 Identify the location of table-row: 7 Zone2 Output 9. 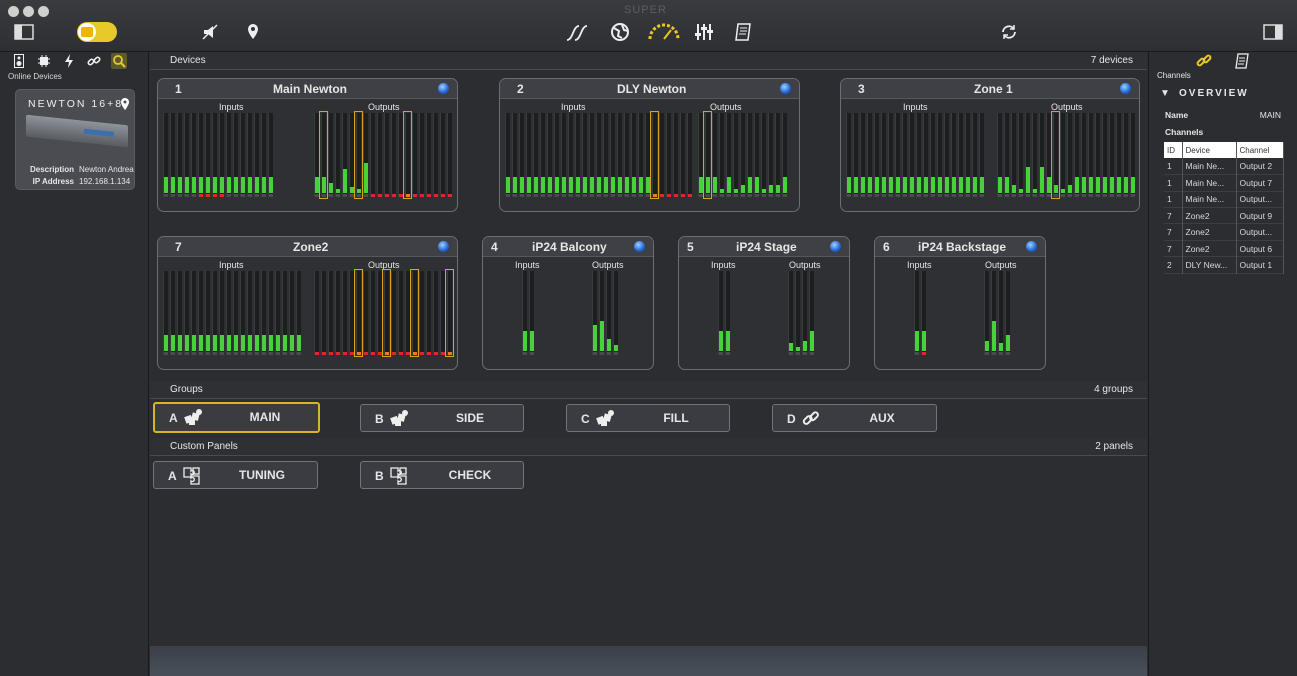
(1224, 215).